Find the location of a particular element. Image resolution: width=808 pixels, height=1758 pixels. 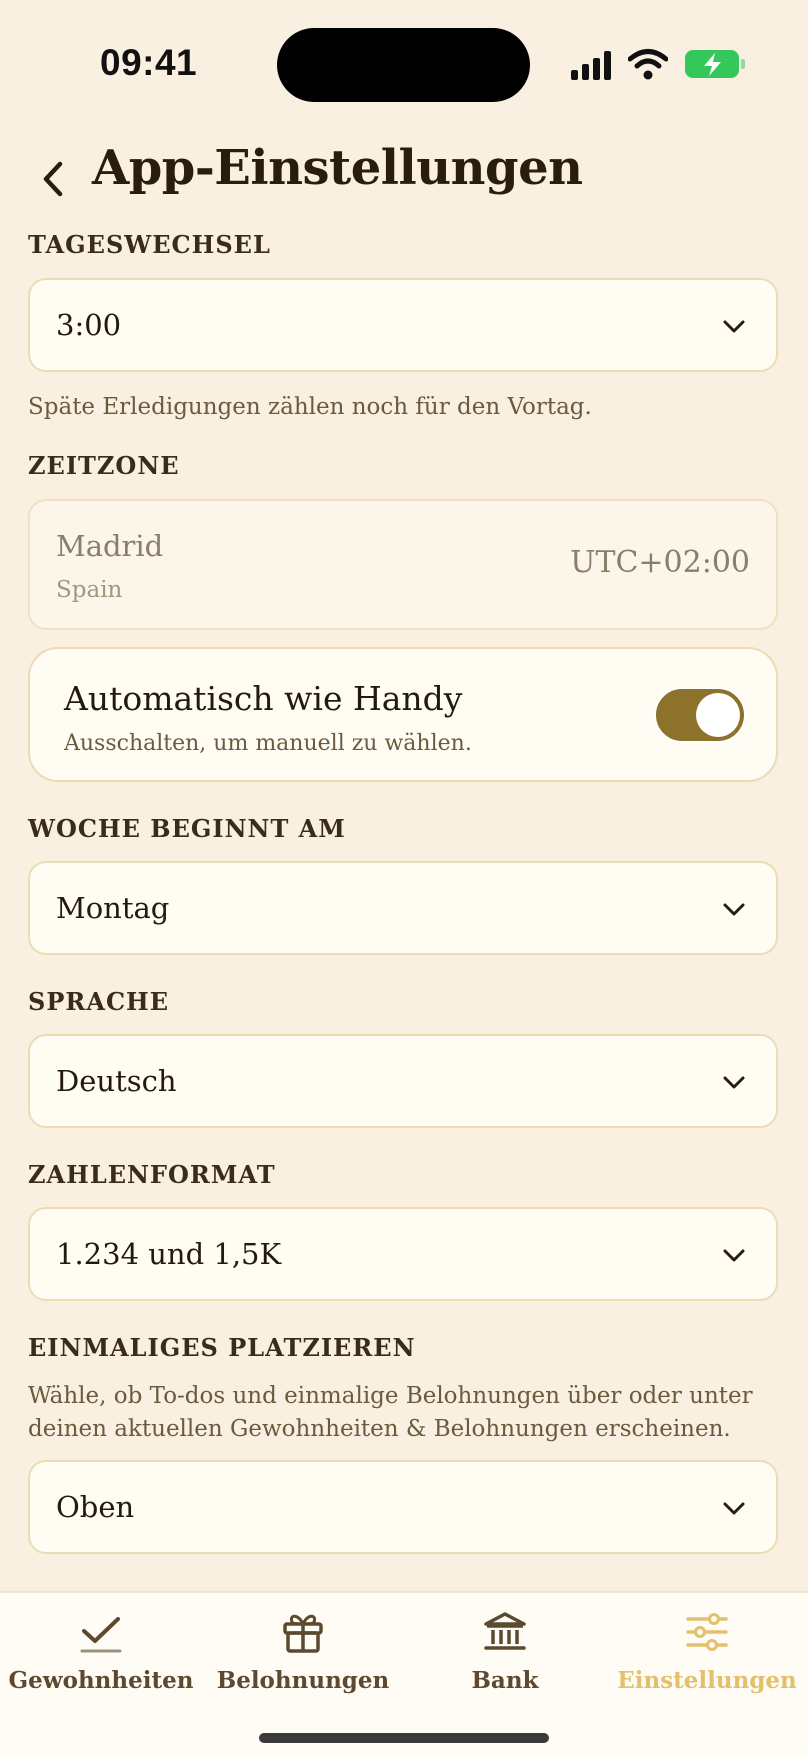

dynamic-island is located at coordinates (403, 65).